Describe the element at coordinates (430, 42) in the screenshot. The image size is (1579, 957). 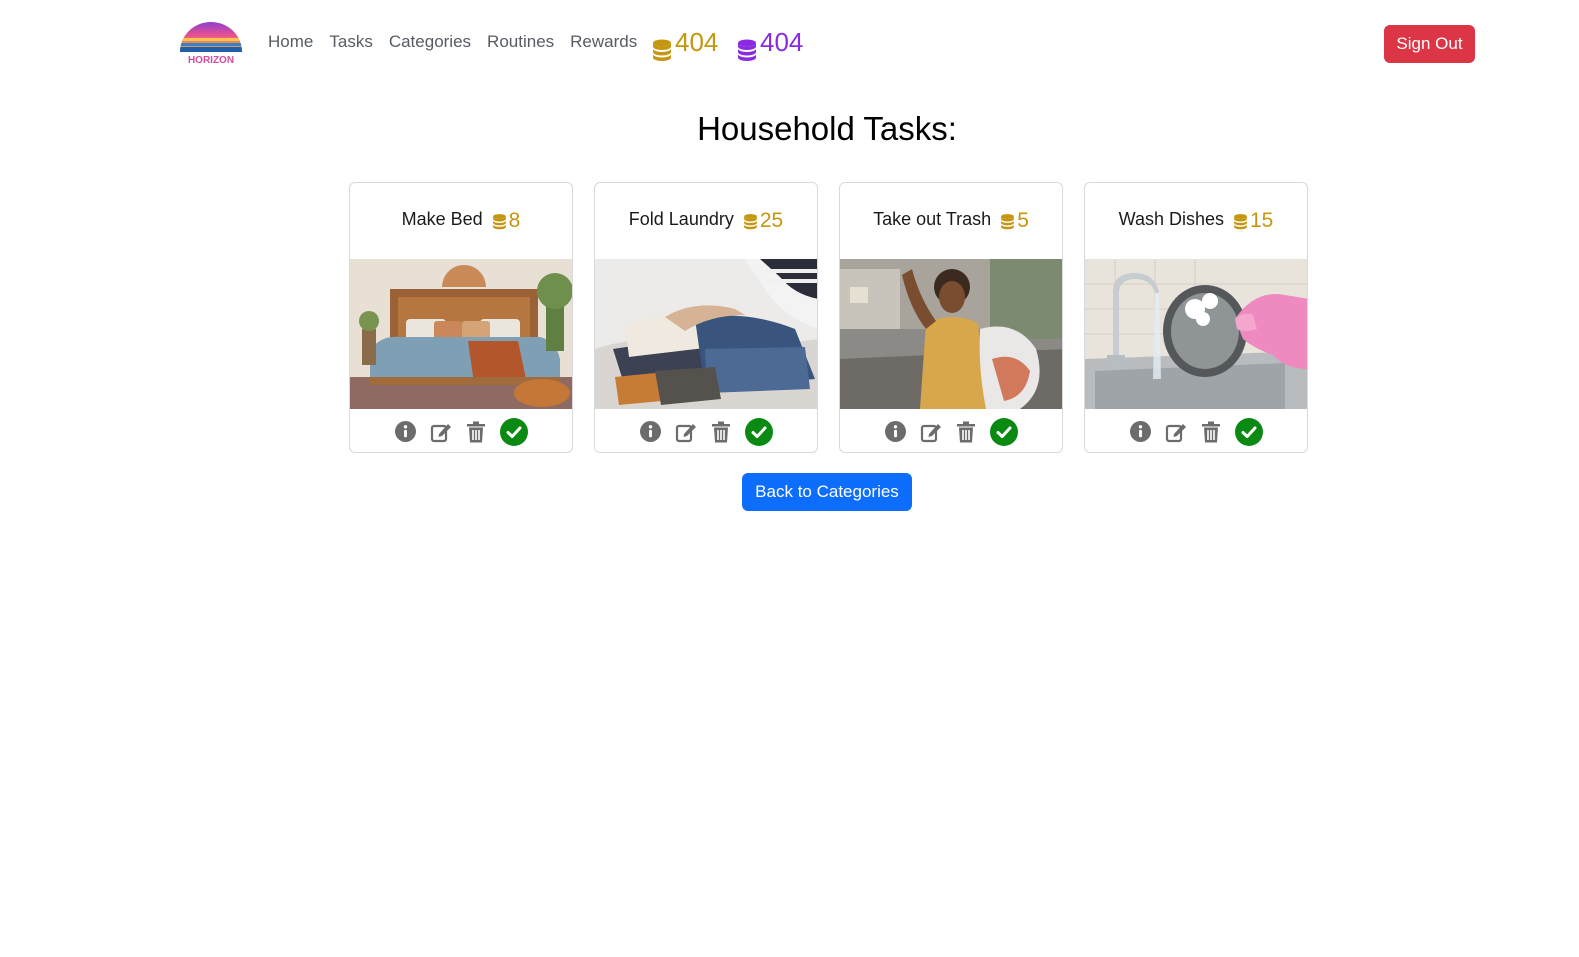
I see `nav-categories-link: Categories` at that location.